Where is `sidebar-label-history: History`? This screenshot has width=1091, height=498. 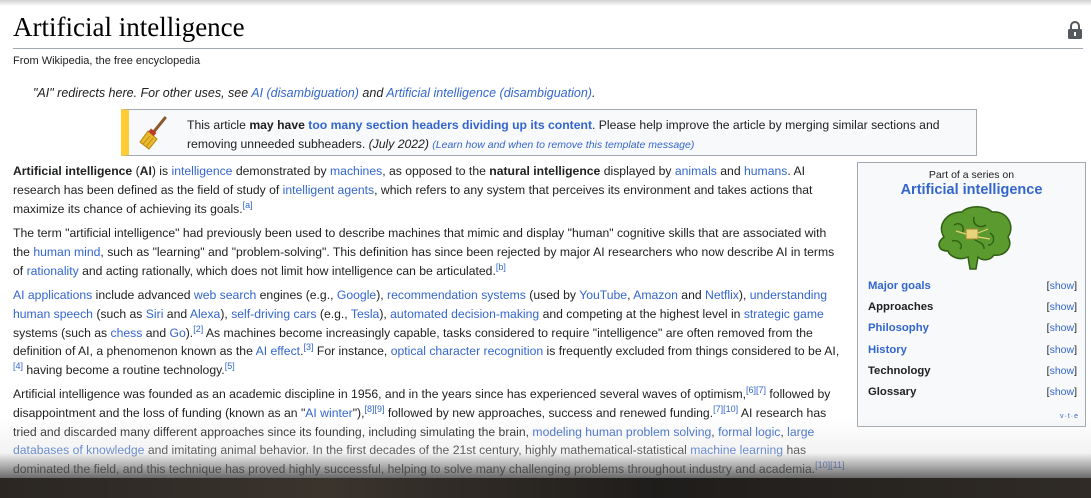
sidebar-label-history: History is located at coordinates (887, 350).